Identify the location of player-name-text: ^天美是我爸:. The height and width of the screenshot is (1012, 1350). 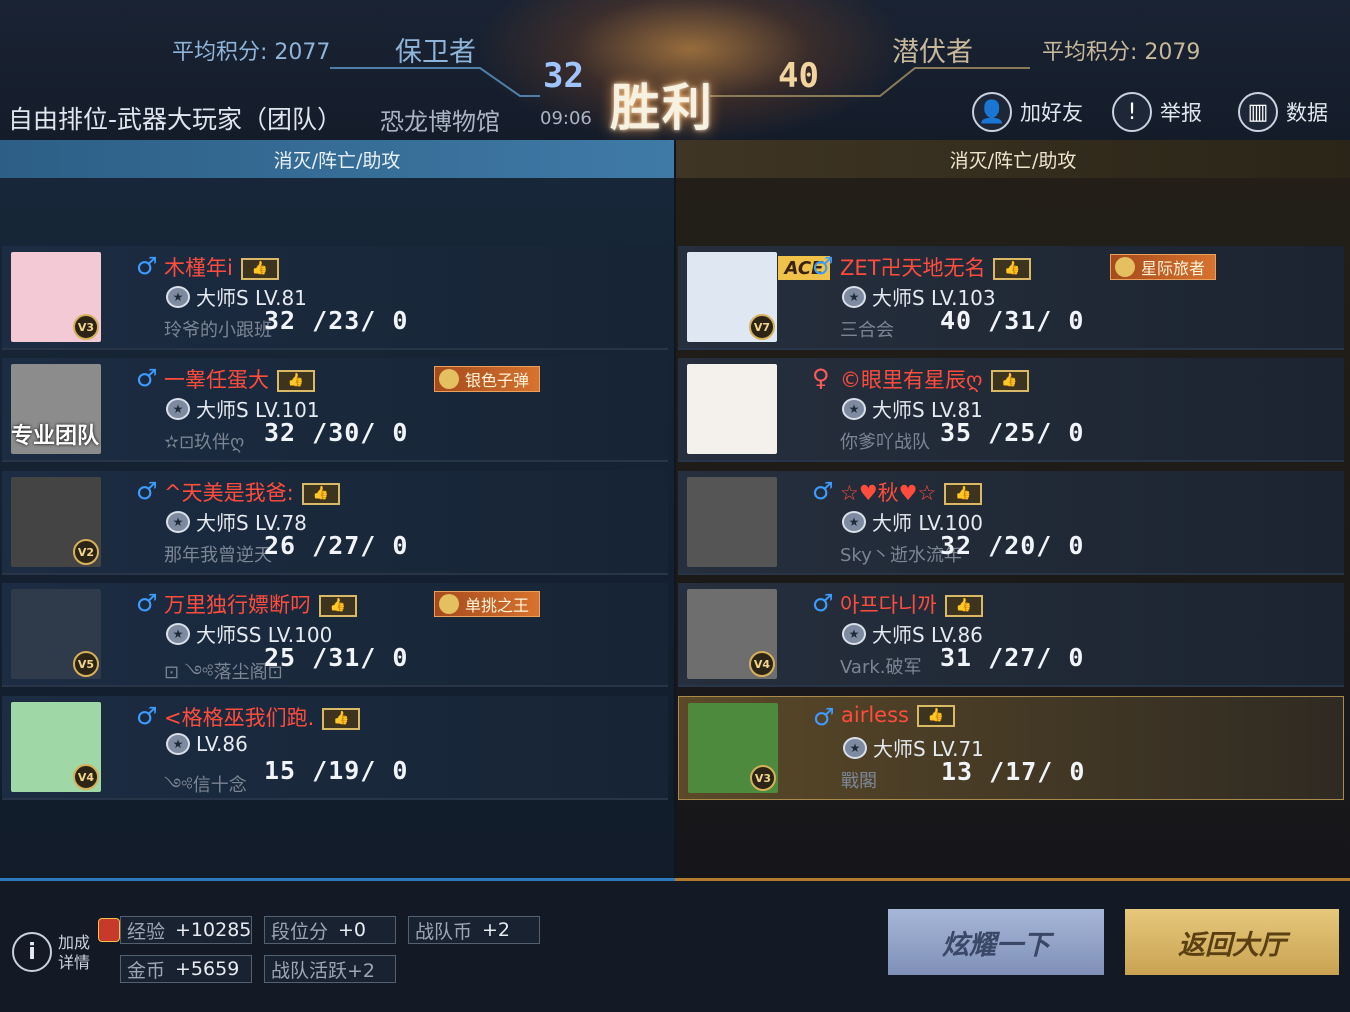
(229, 493).